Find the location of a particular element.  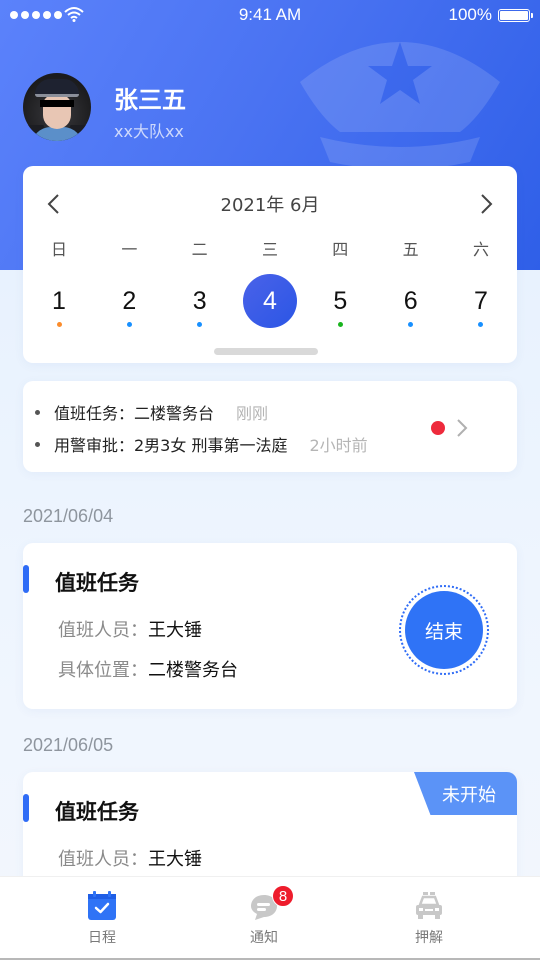

notice-item: 值班任务：二楼警务台 刚刚 is located at coordinates (151, 412).